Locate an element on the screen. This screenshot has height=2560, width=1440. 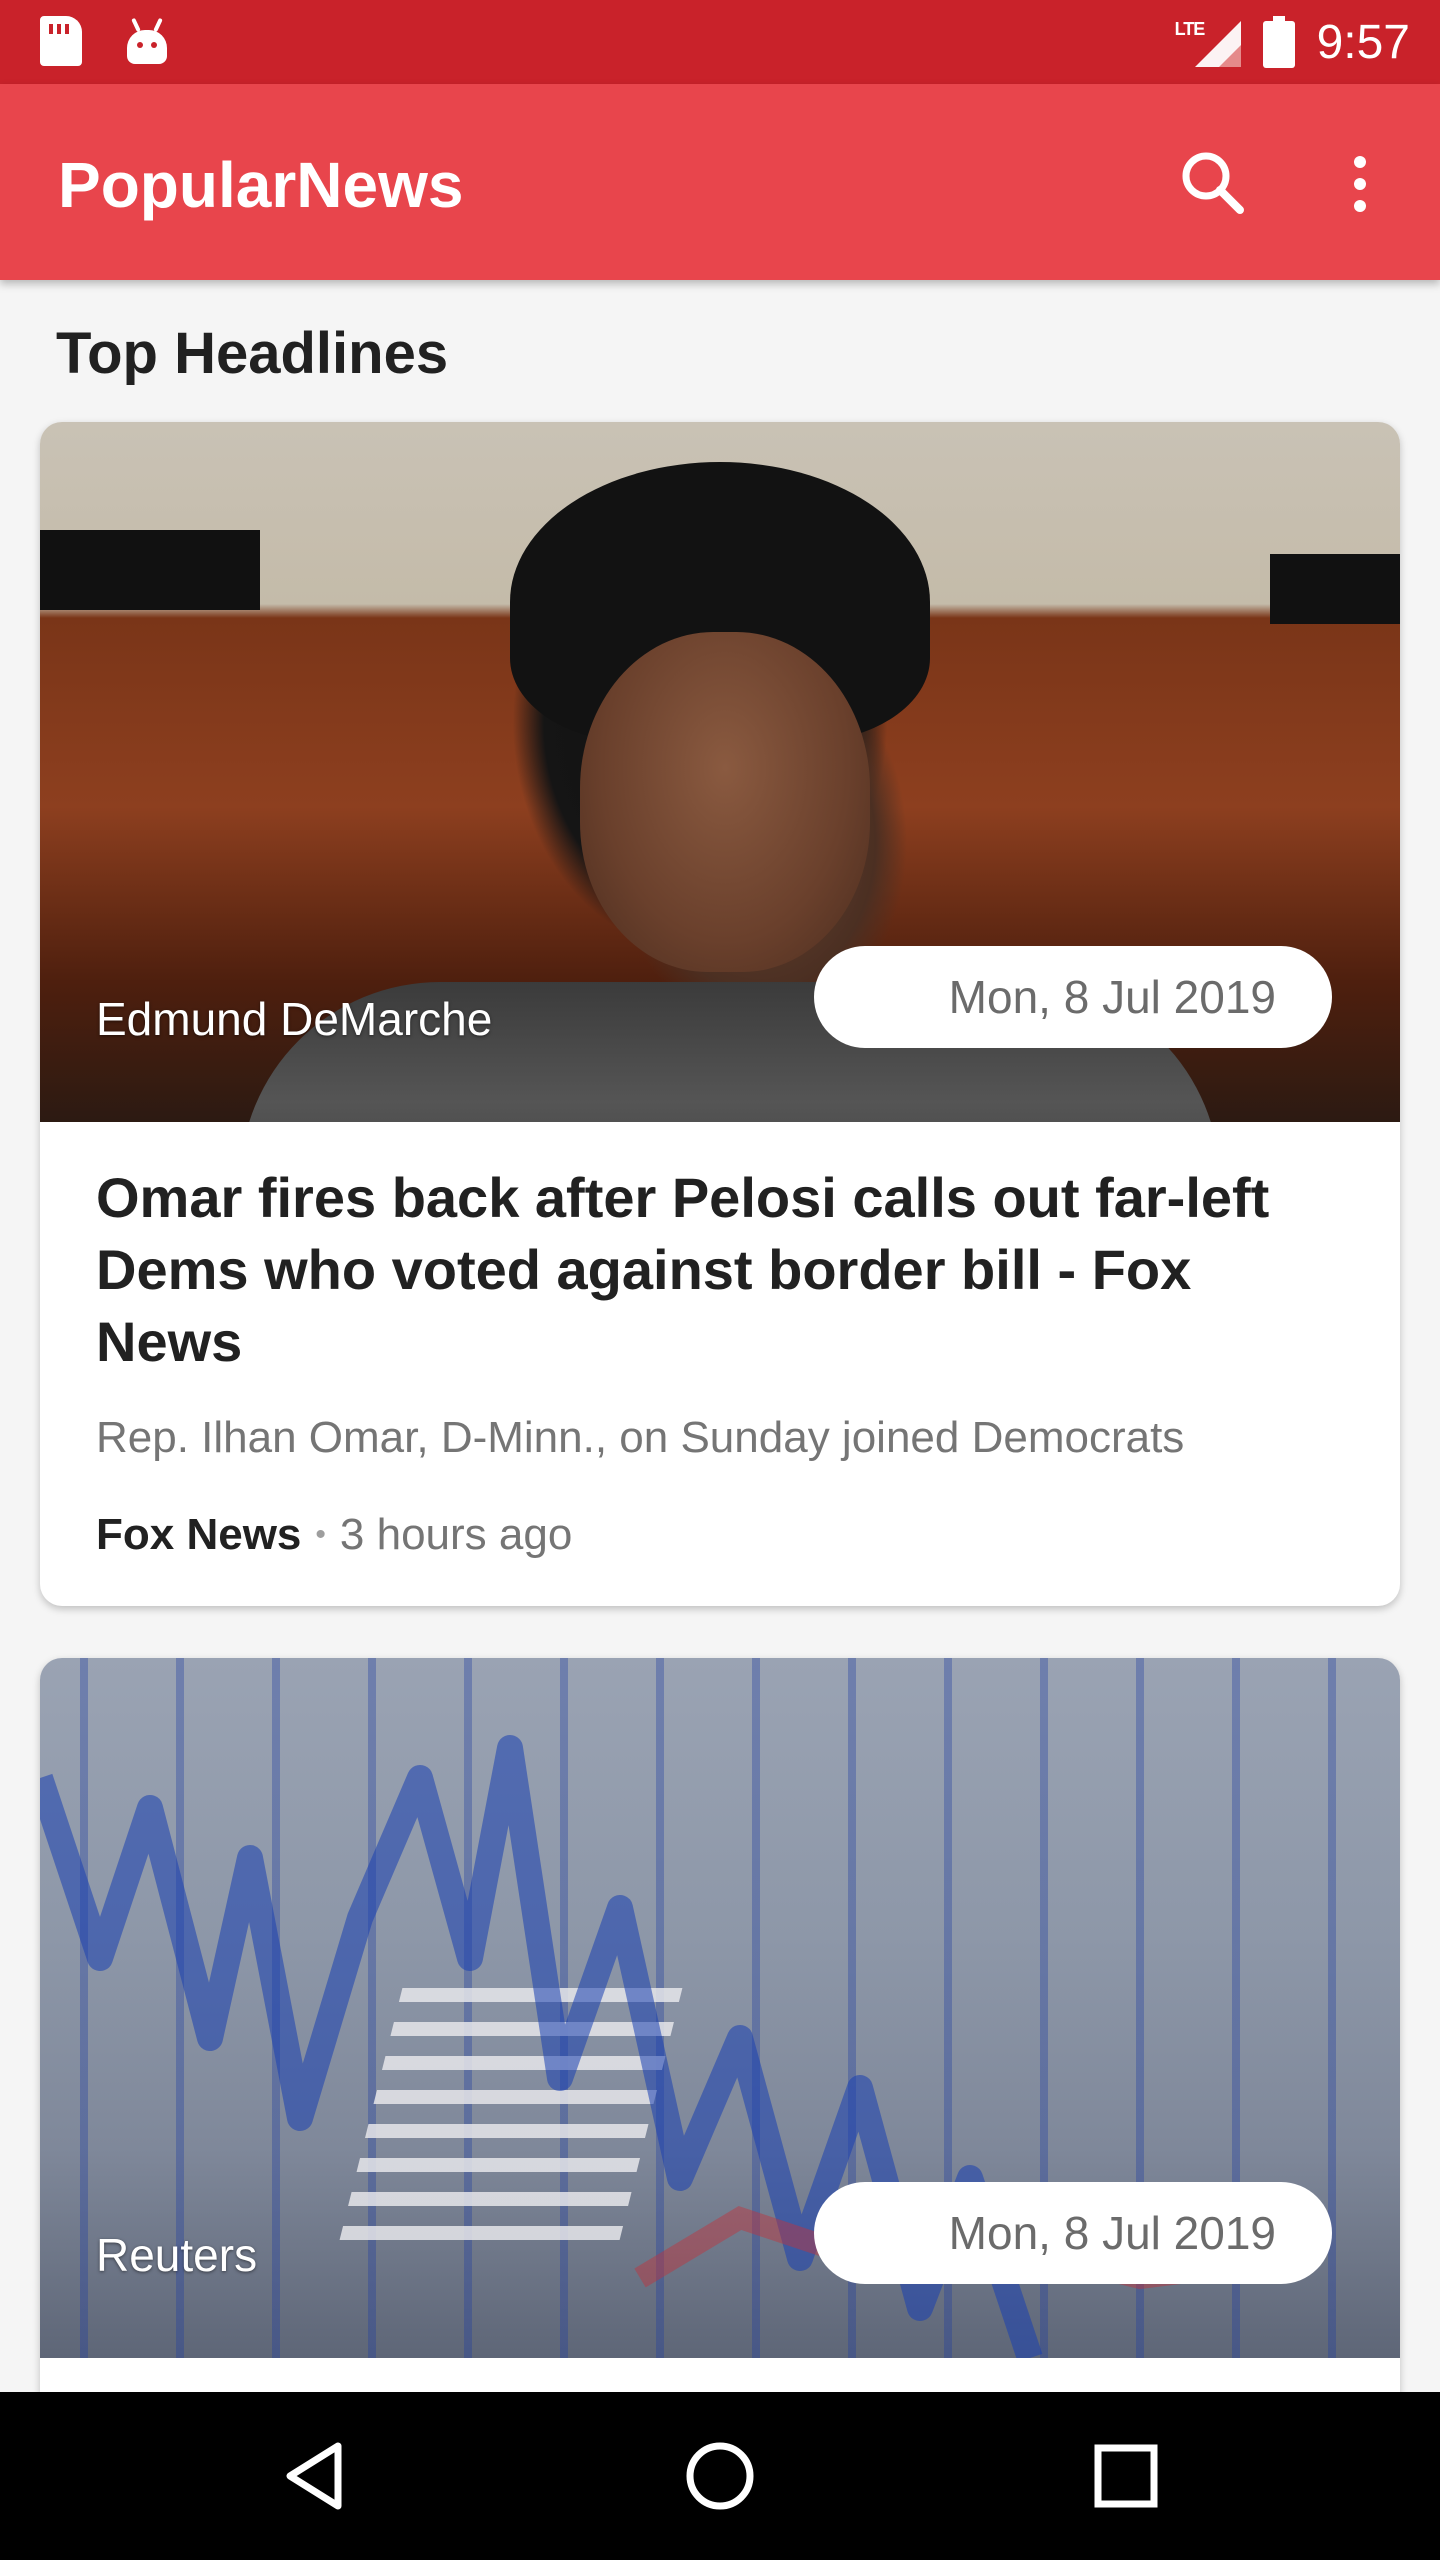
android-icon is located at coordinates (147, 41).